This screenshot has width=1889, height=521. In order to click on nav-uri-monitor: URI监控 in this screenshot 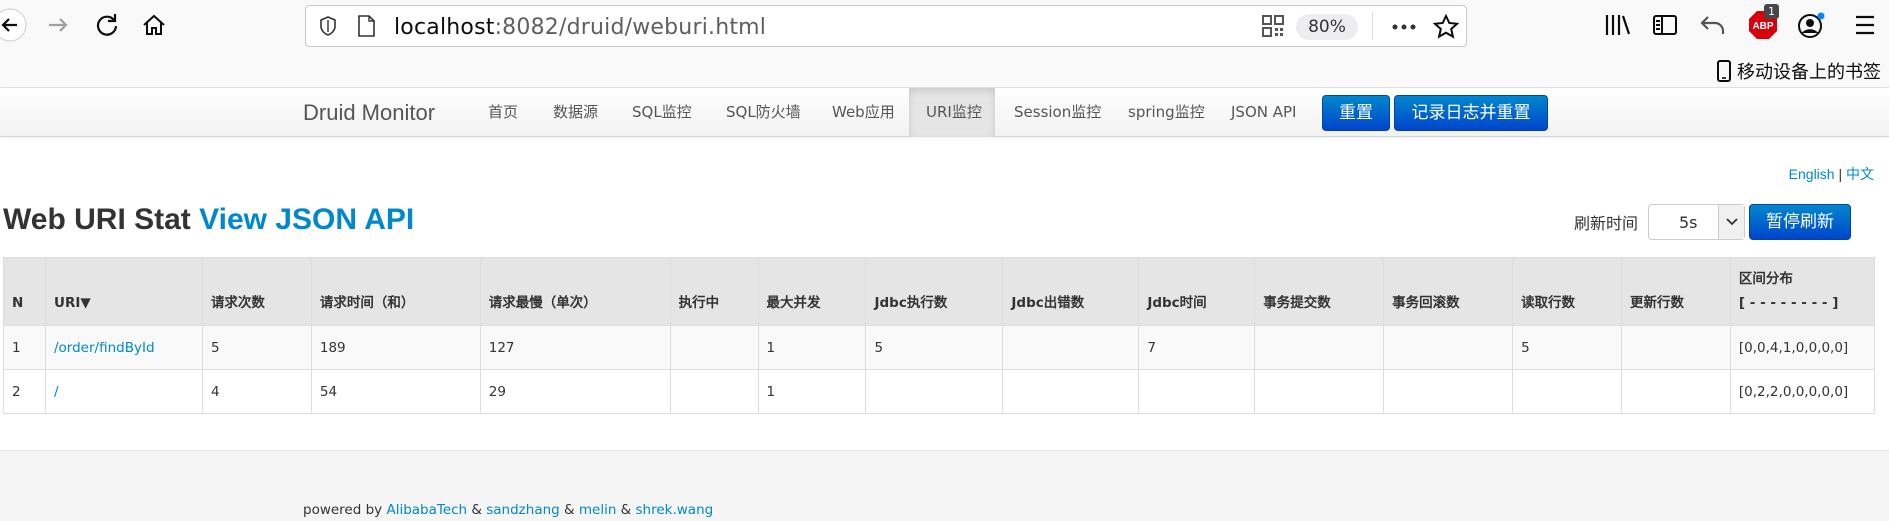, I will do `click(952, 112)`.